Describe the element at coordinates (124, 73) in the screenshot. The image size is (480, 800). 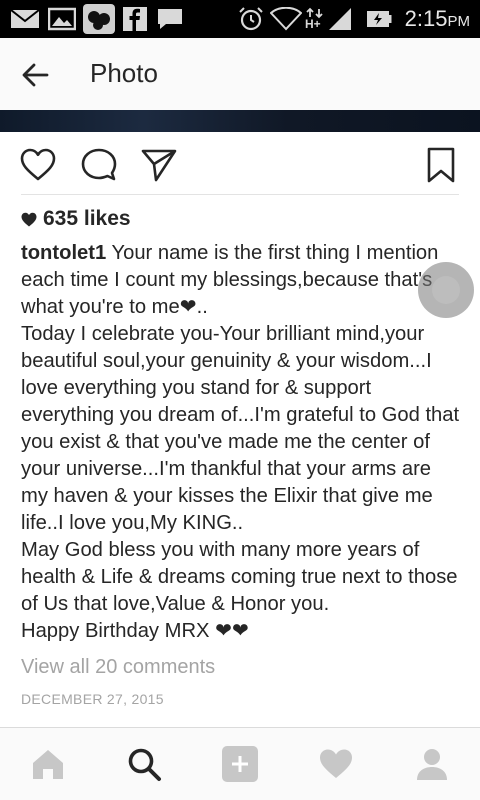
I see `page-title: Photo` at that location.